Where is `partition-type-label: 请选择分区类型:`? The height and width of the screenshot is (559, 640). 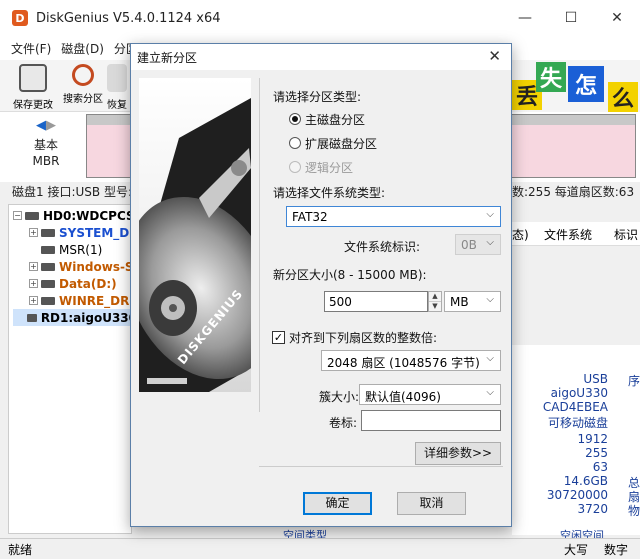
partition-type-label: 请选择分区类型: is located at coordinates (317, 97).